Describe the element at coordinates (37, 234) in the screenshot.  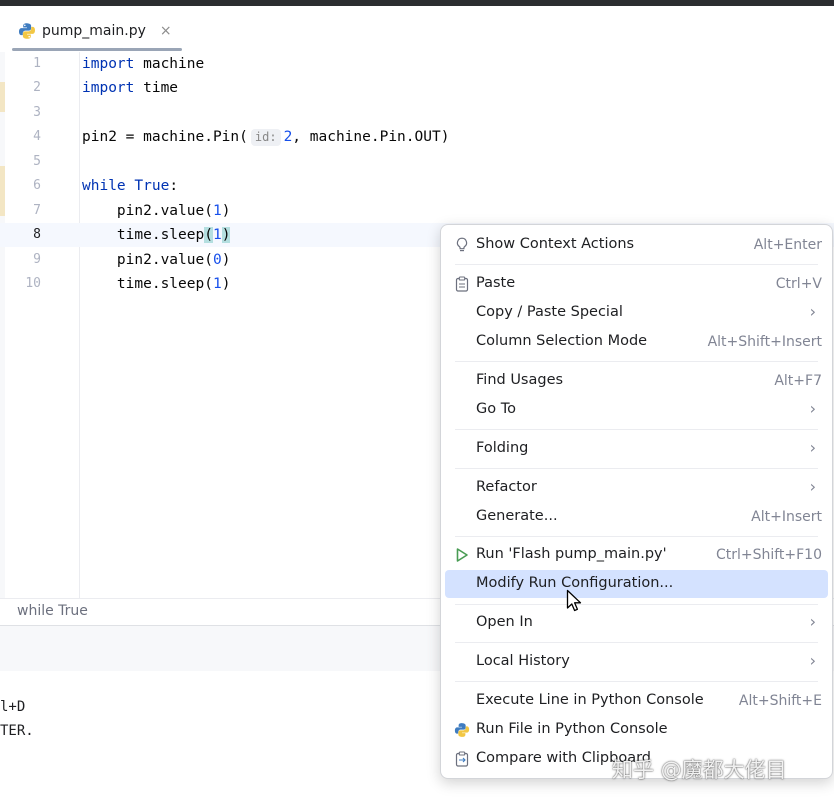
I see `line-number: 8` at that location.